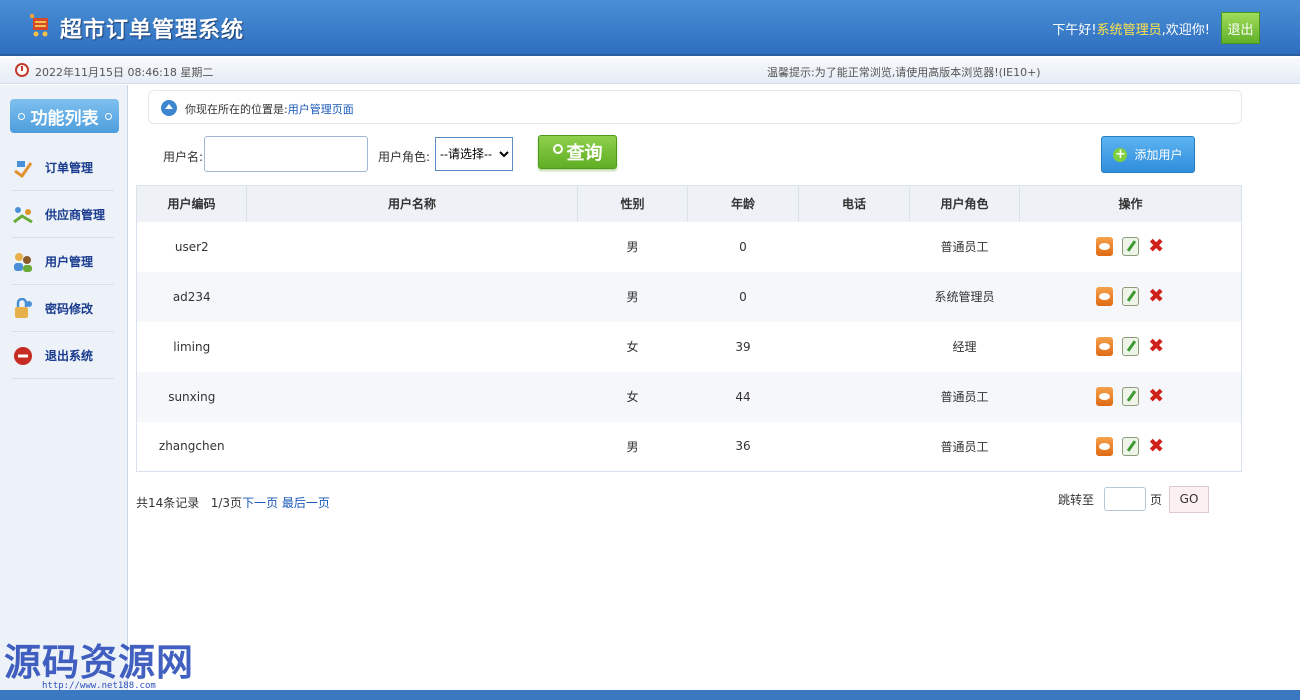 The height and width of the screenshot is (700, 1300). Describe the element at coordinates (39, 25) in the screenshot. I see `shopping-cart-icon` at that location.